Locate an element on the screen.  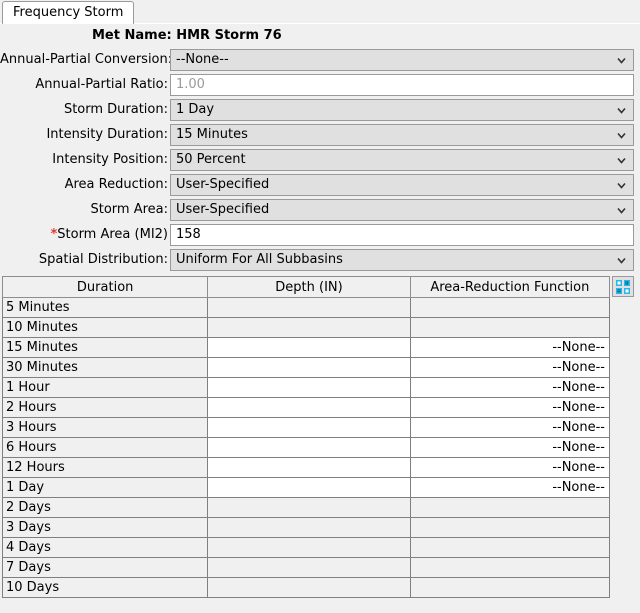
label-intensity-position: Intensity Position: is located at coordinates (85, 159).